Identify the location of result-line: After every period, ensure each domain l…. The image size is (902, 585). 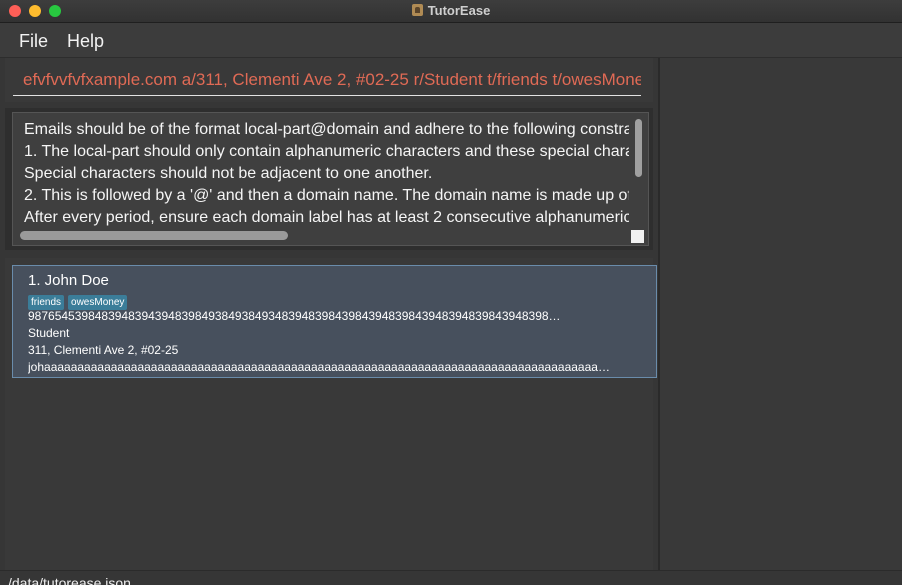
(326, 217).